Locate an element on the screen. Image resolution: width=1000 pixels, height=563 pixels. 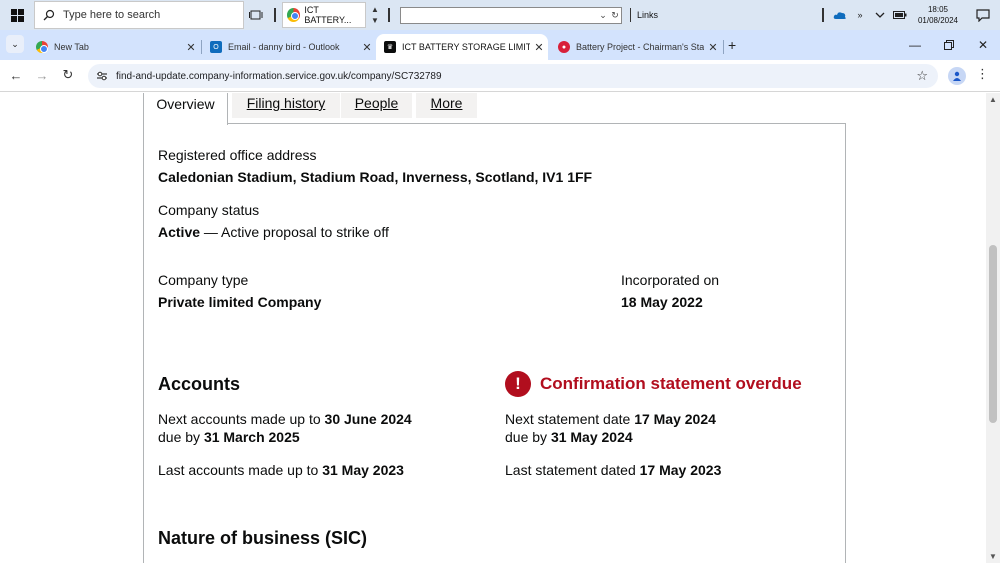
accounts-last-line: Last accounts made up to 31 May 2023 is located at coordinates (281, 470).